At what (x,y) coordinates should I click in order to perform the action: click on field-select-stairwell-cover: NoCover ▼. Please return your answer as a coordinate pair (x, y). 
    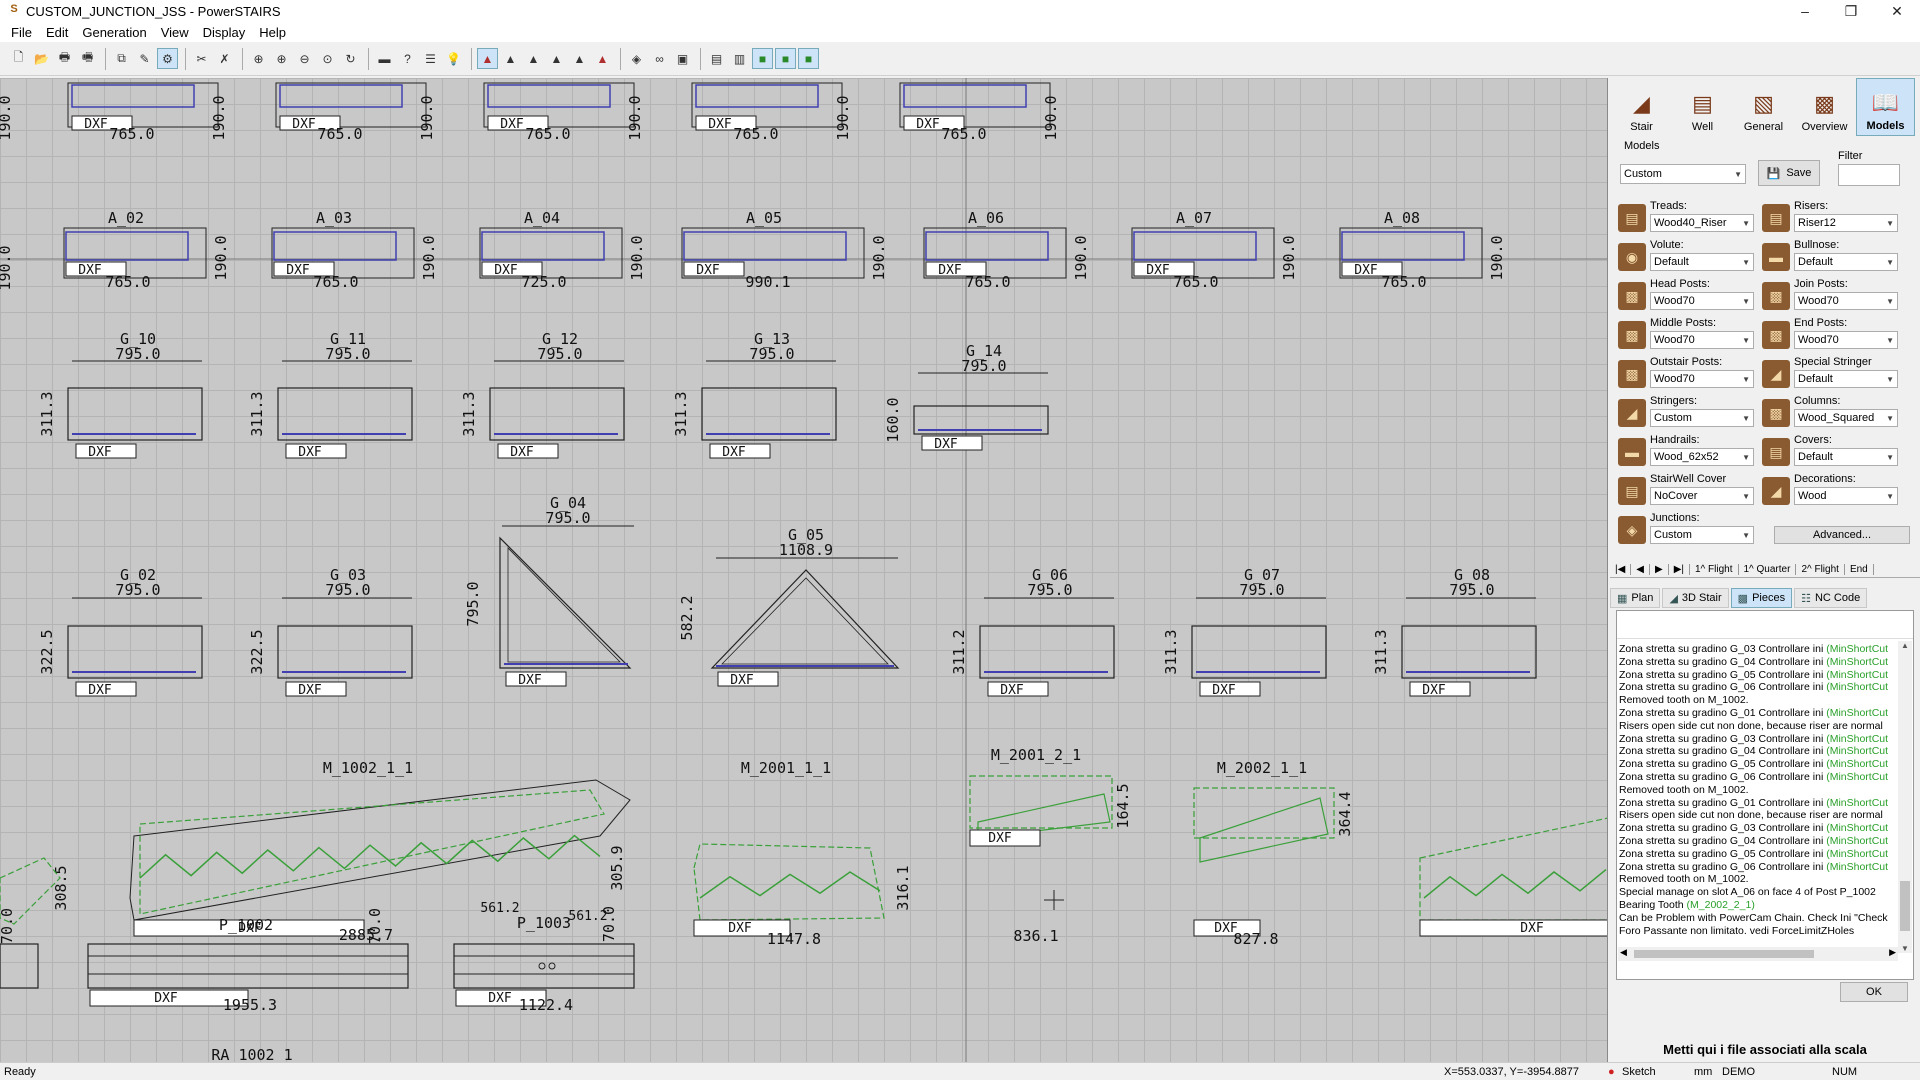
    Looking at the image, I should click on (1702, 496).